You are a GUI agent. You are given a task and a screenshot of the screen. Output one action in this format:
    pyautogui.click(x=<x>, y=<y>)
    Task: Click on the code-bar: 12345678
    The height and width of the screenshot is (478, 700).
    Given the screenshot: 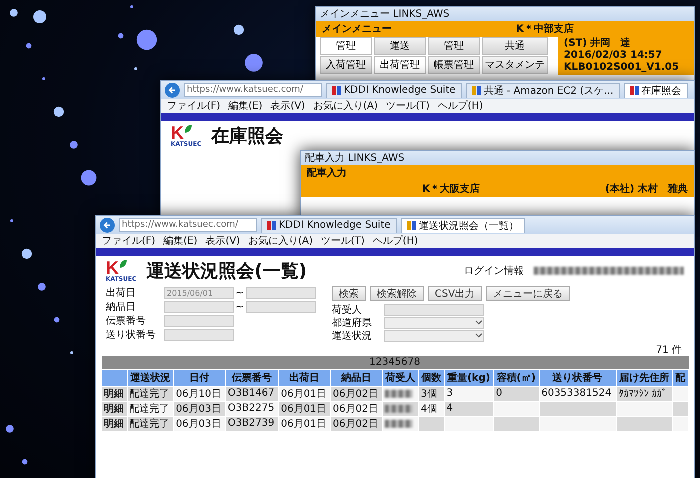 What is the action you would take?
    pyautogui.click(x=395, y=362)
    